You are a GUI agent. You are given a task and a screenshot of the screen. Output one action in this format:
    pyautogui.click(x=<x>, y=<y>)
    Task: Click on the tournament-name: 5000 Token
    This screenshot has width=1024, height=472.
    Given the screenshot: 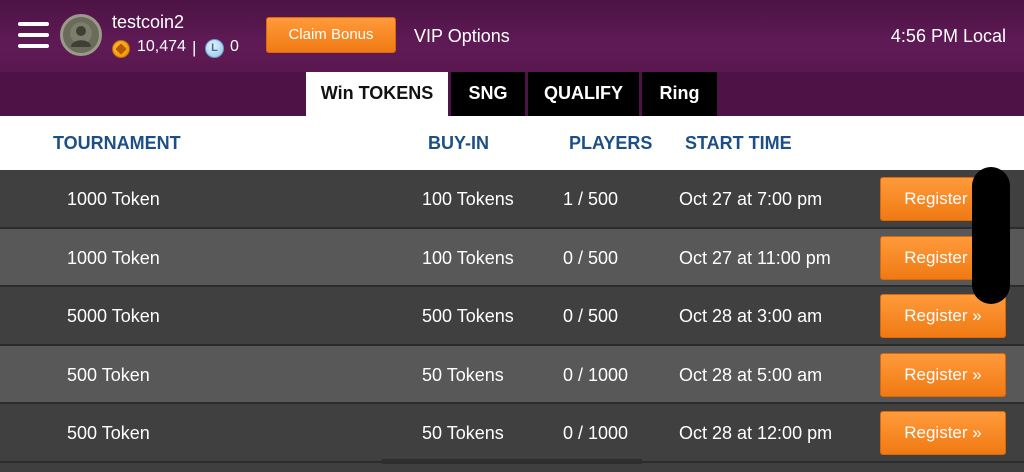 What is the action you would take?
    pyautogui.click(x=113, y=316)
    